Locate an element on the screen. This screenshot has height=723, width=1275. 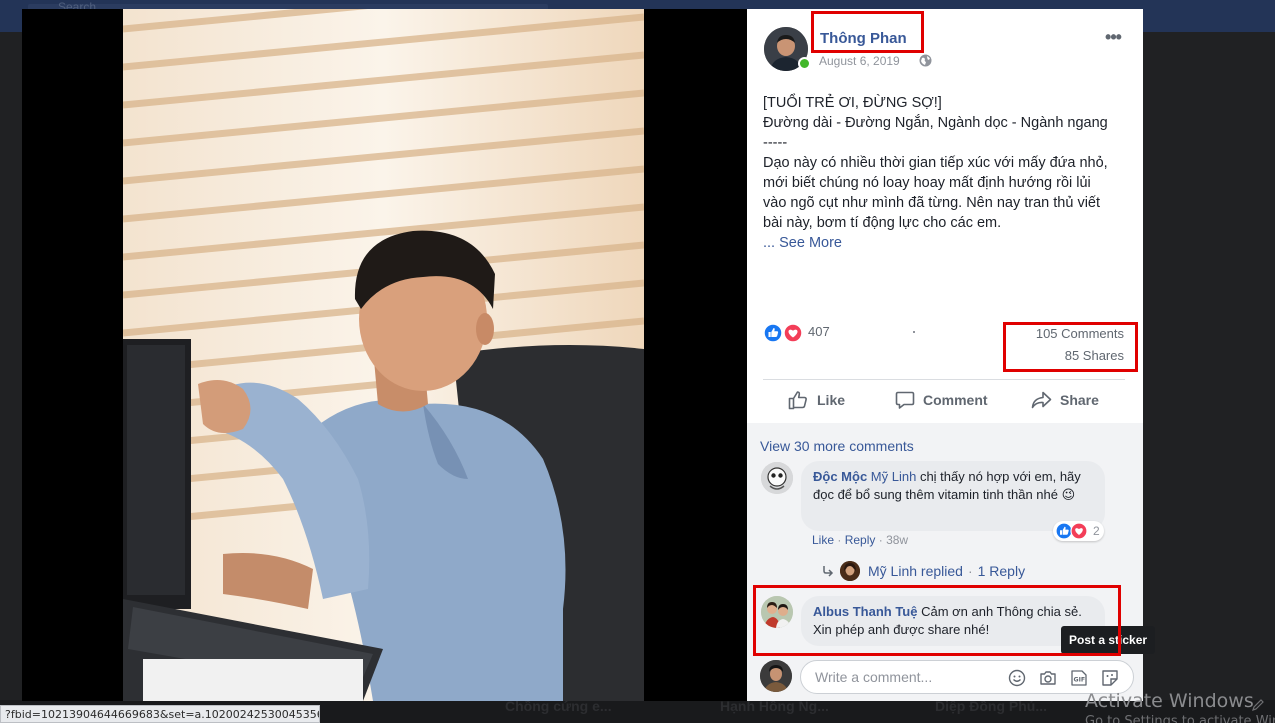
comment-like-link: Like is located at coordinates (823, 540).